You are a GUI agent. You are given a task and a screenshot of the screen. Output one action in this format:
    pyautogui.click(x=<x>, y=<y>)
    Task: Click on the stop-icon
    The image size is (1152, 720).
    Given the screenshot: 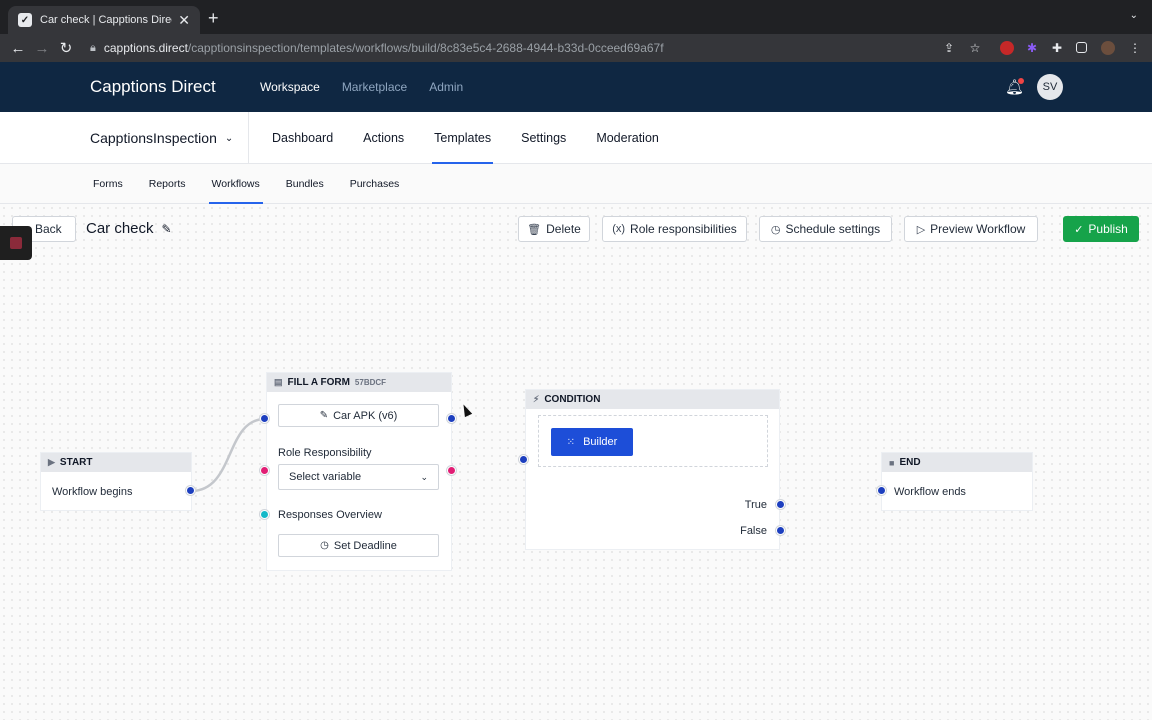 What is the action you would take?
    pyautogui.click(x=16, y=243)
    